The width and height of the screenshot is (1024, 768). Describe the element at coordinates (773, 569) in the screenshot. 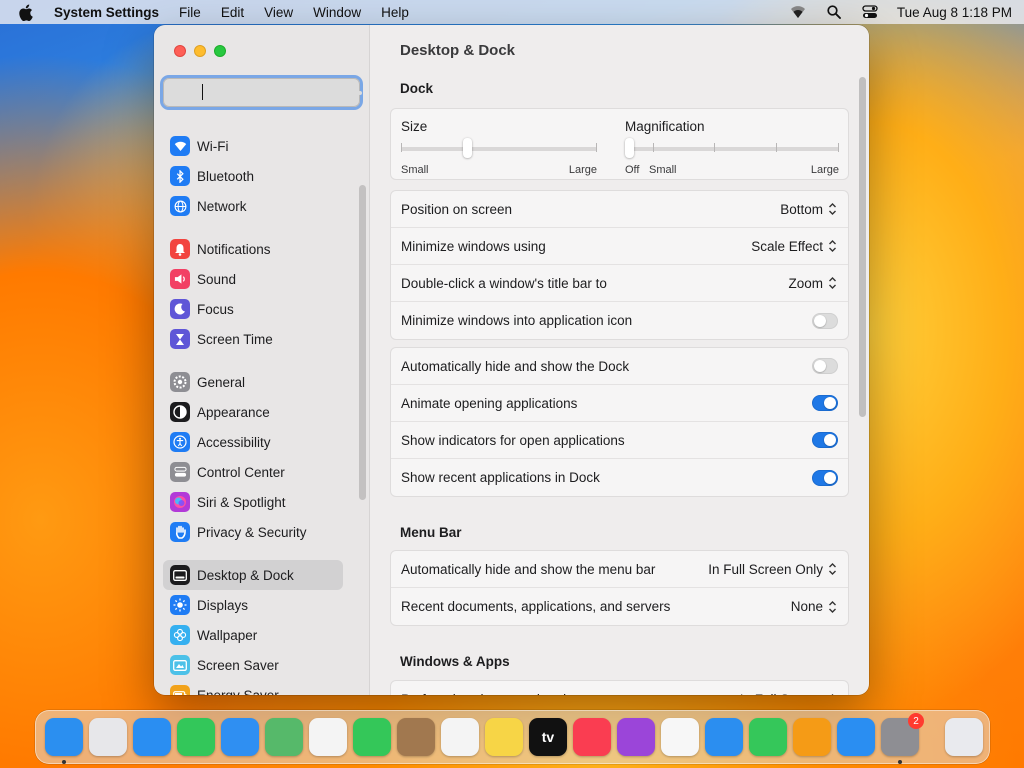

I see `popup-button: In Full Screen Only` at that location.